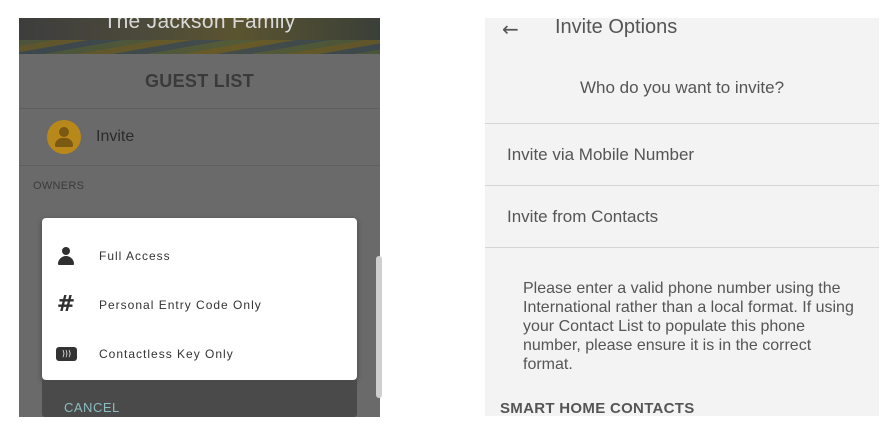 Image resolution: width=889 pixels, height=427 pixels. What do you see at coordinates (379, 327) in the screenshot?
I see `scrollbar` at bounding box center [379, 327].